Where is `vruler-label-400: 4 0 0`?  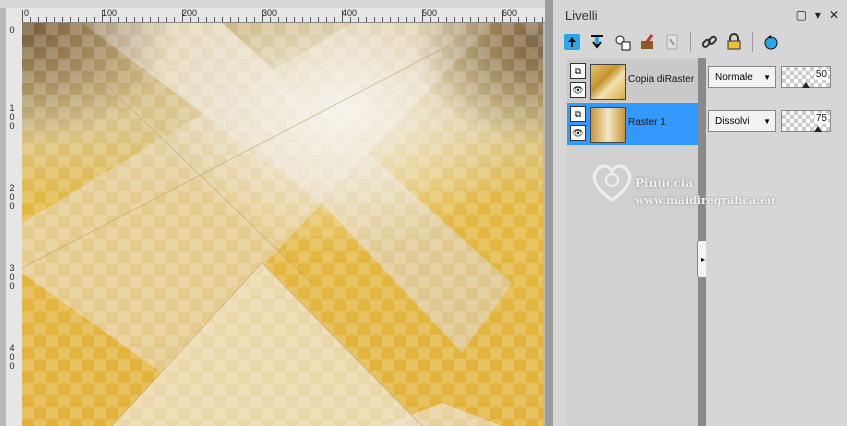
vruler-label-400: 4 0 0 is located at coordinates (12, 357).